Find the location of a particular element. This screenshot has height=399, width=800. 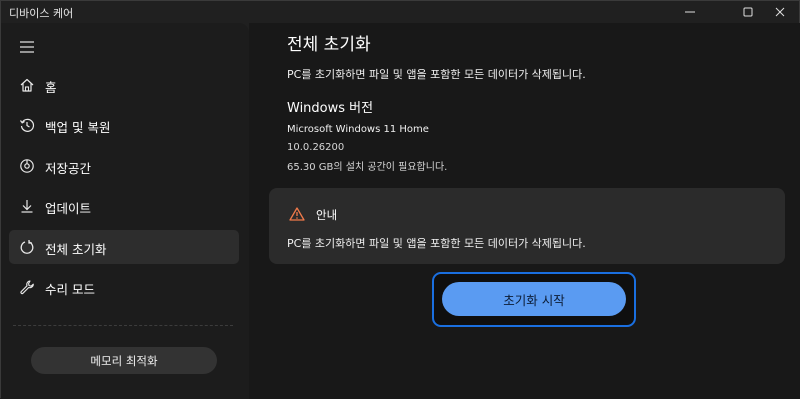

close-icon is located at coordinates (780, 12).